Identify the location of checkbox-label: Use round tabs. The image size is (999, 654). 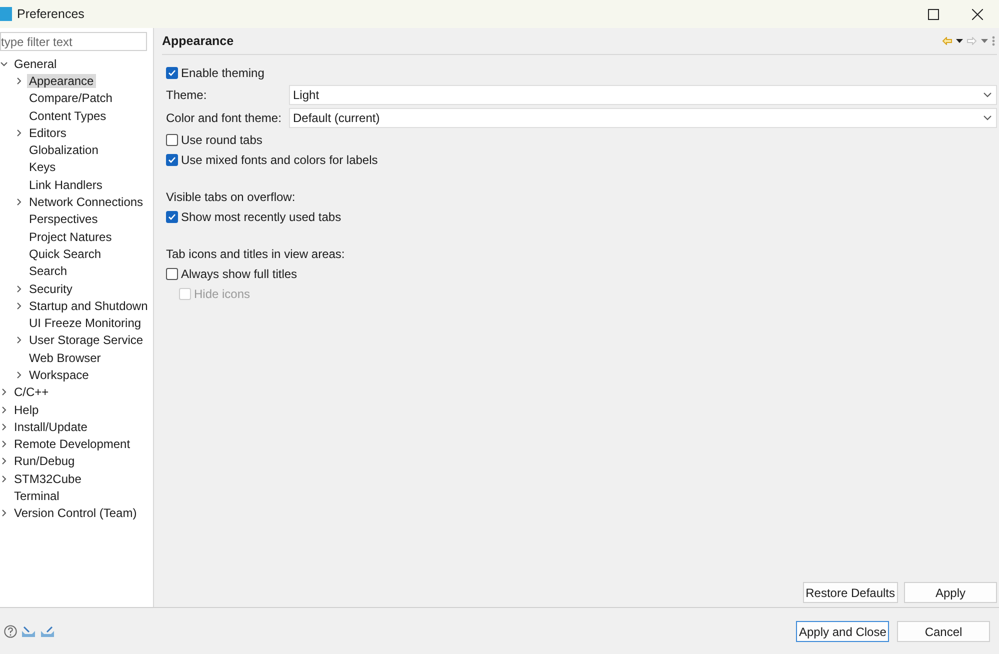
(221, 140).